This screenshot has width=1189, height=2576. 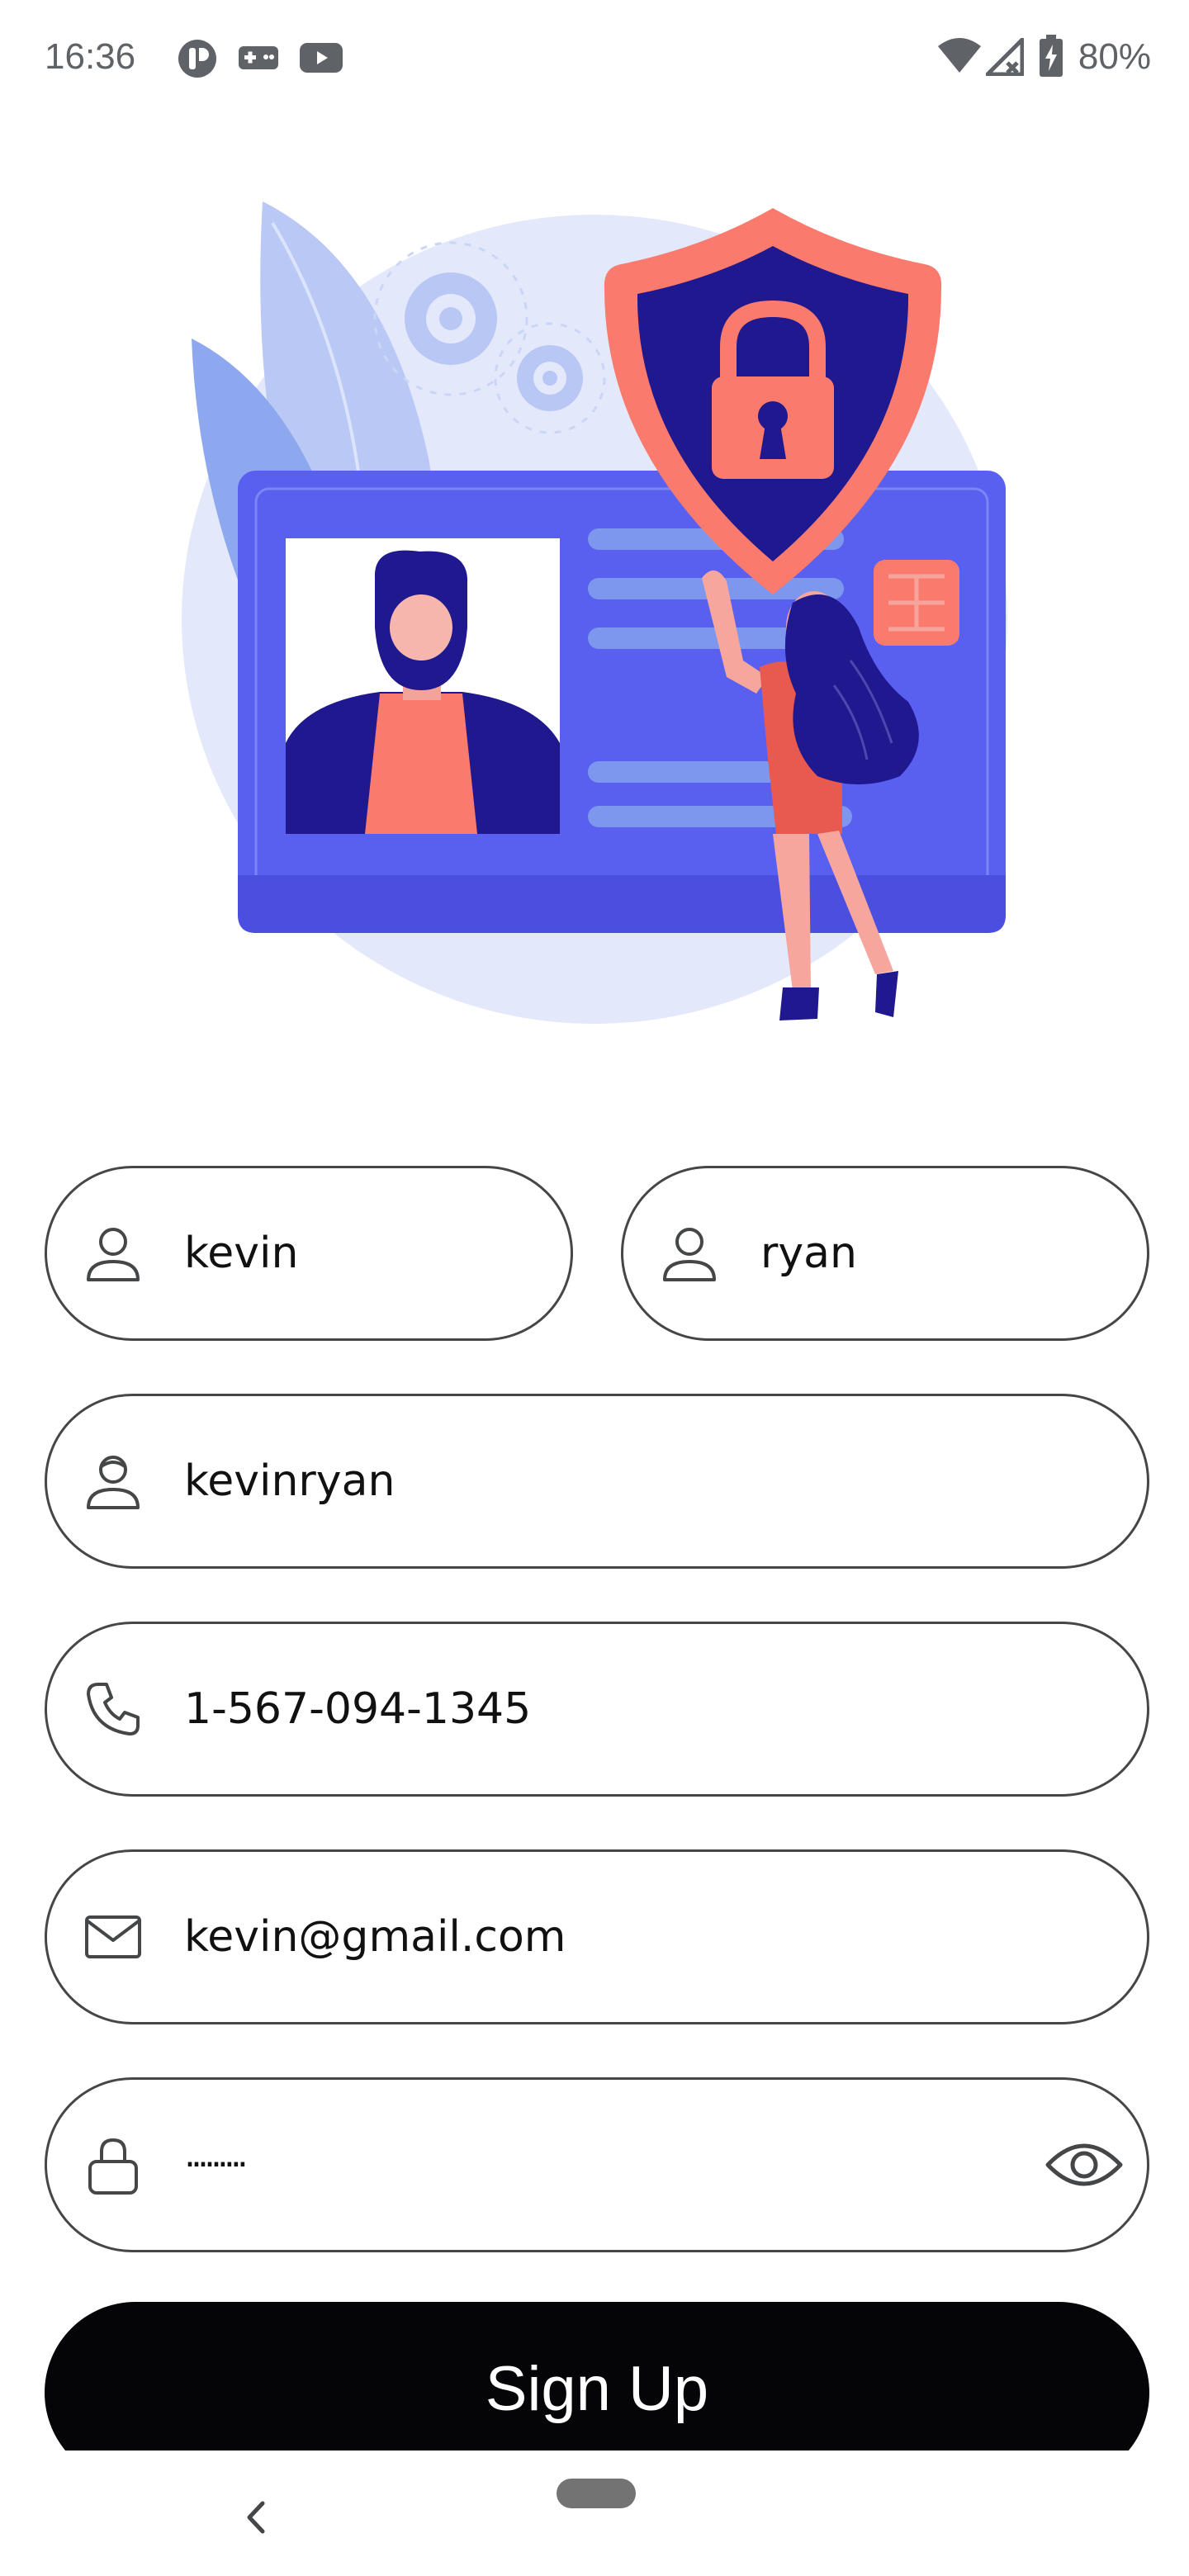 I want to click on wifi-icon, so click(x=959, y=55).